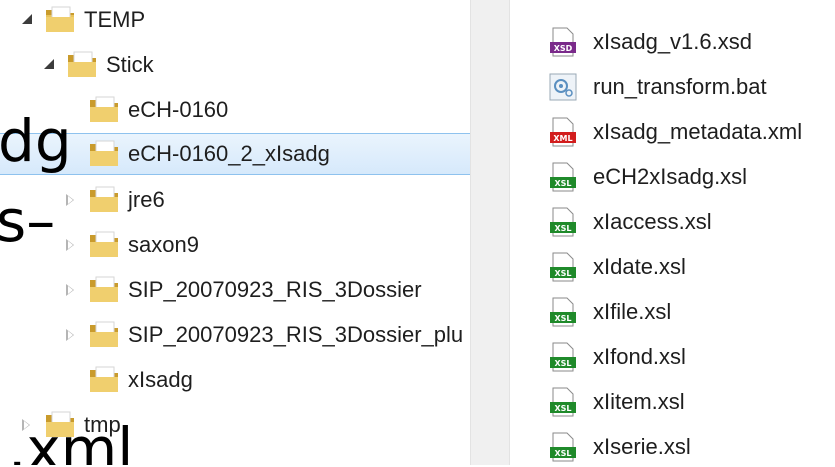 The height and width of the screenshot is (467, 835). Describe the element at coordinates (673, 312) in the screenshot. I see `file-item: XSL xIfile.xsl` at that location.